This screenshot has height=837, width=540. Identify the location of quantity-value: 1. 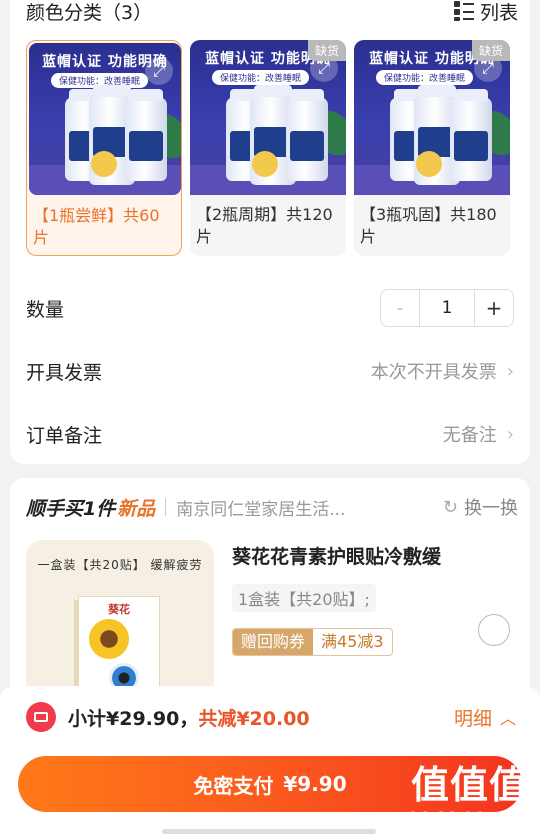
(447, 308).